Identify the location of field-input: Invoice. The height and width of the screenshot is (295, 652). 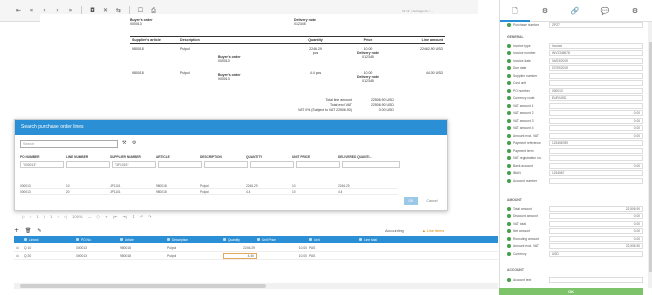
(596, 45).